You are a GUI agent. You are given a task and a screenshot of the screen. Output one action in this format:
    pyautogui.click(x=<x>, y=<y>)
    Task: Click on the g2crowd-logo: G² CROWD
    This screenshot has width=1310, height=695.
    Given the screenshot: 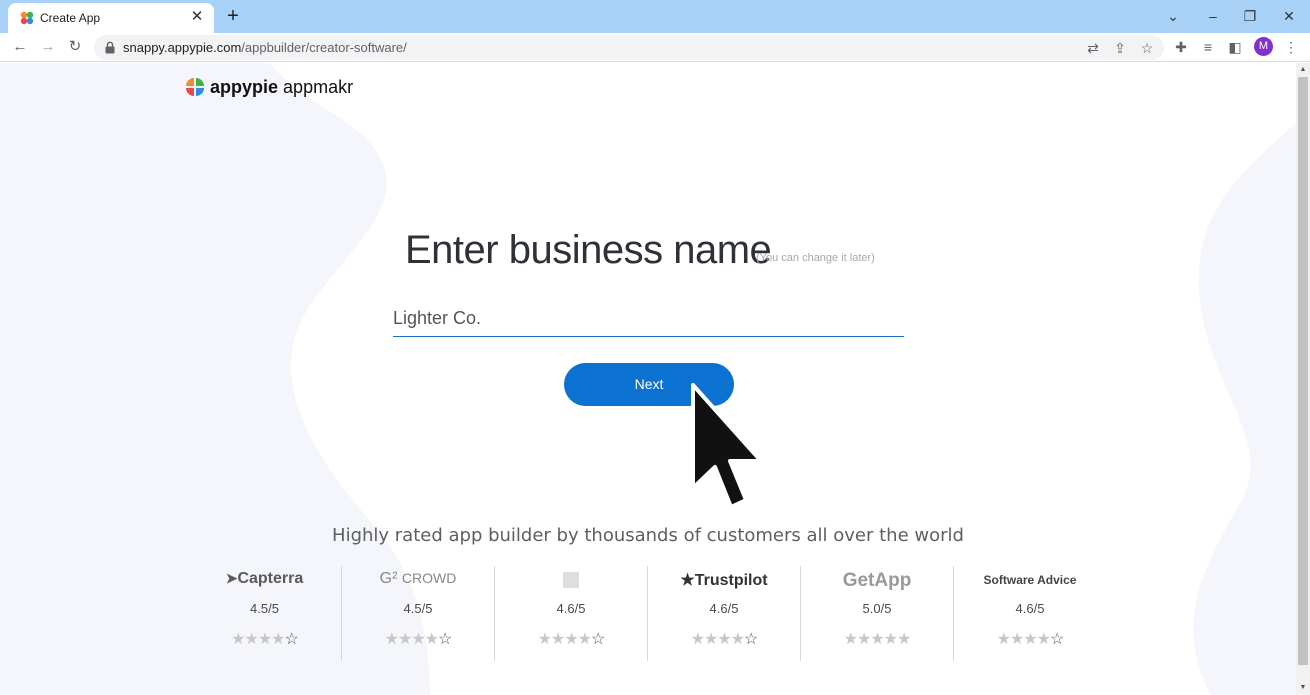 What is the action you would take?
    pyautogui.click(x=418, y=581)
    